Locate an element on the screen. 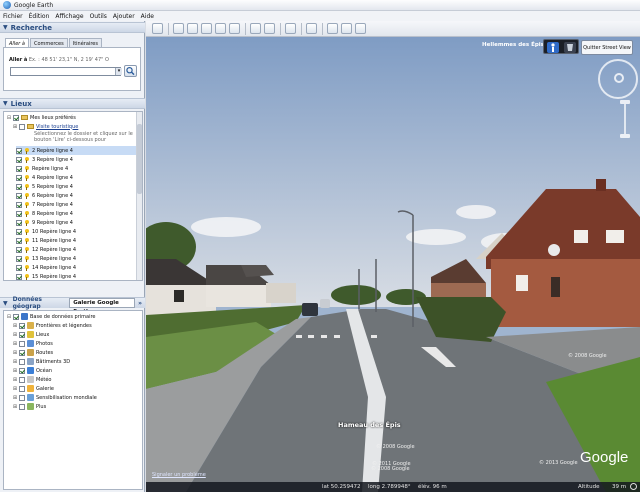  tree-row-my-places: ⊟ Mes lieux préférés is located at coordinates (41, 117).